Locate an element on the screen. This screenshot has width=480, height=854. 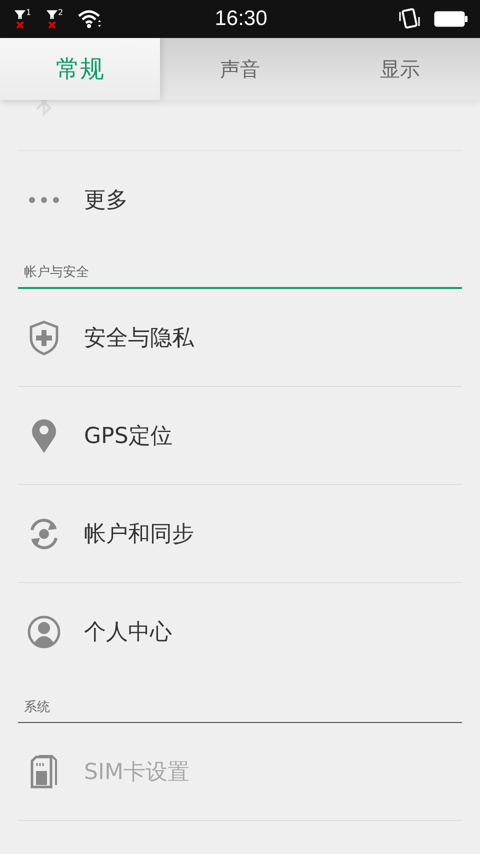
vibrate-icon is located at coordinates (410, 19).